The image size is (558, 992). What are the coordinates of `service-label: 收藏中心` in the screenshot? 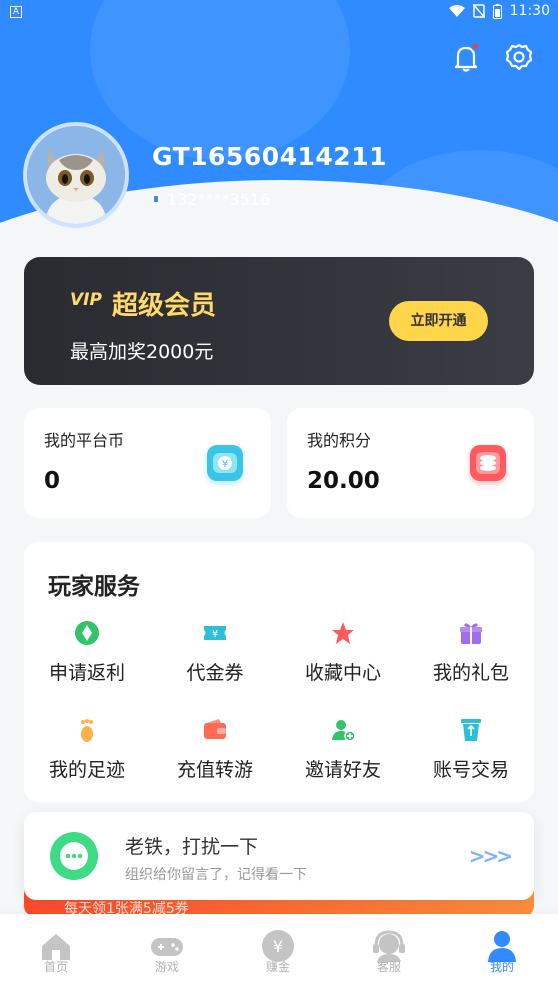 It's located at (342, 673).